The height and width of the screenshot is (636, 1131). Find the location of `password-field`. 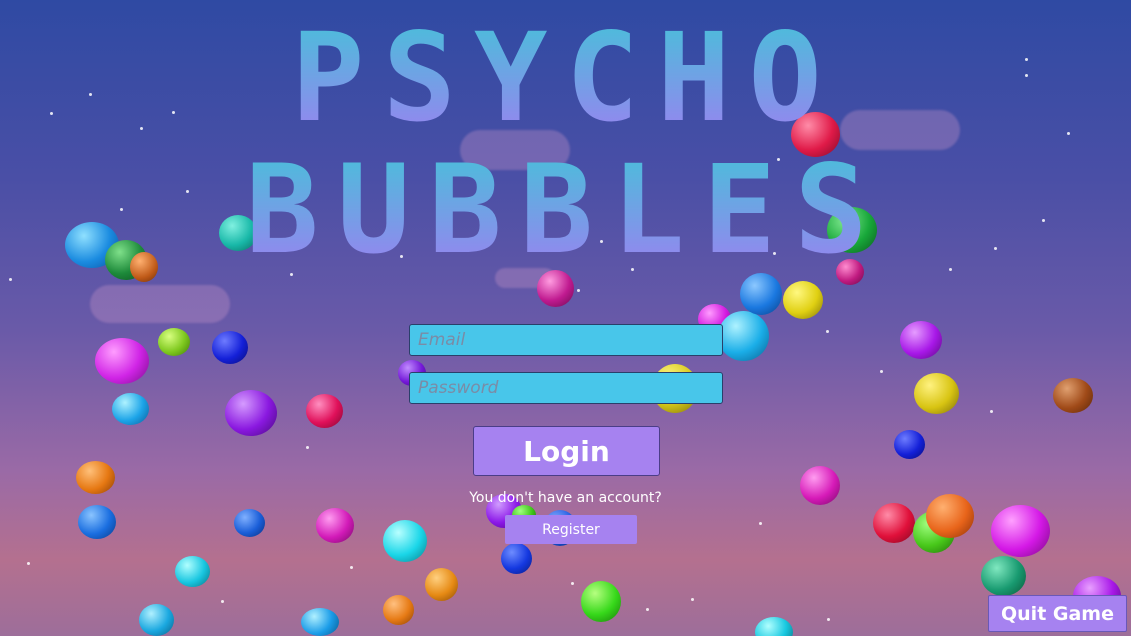

password-field is located at coordinates (566, 388).